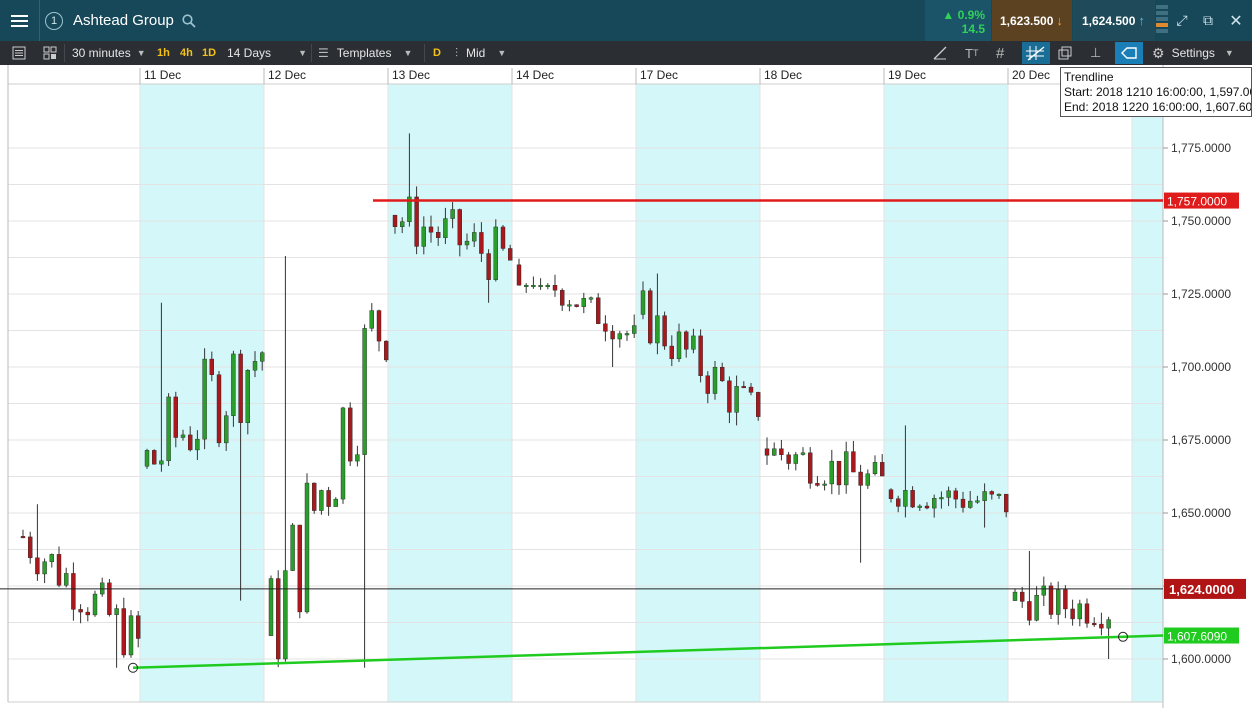 This screenshot has width=1252, height=708. What do you see at coordinates (408, 53) in the screenshot?
I see `caret-down-icon: ▼` at bounding box center [408, 53].